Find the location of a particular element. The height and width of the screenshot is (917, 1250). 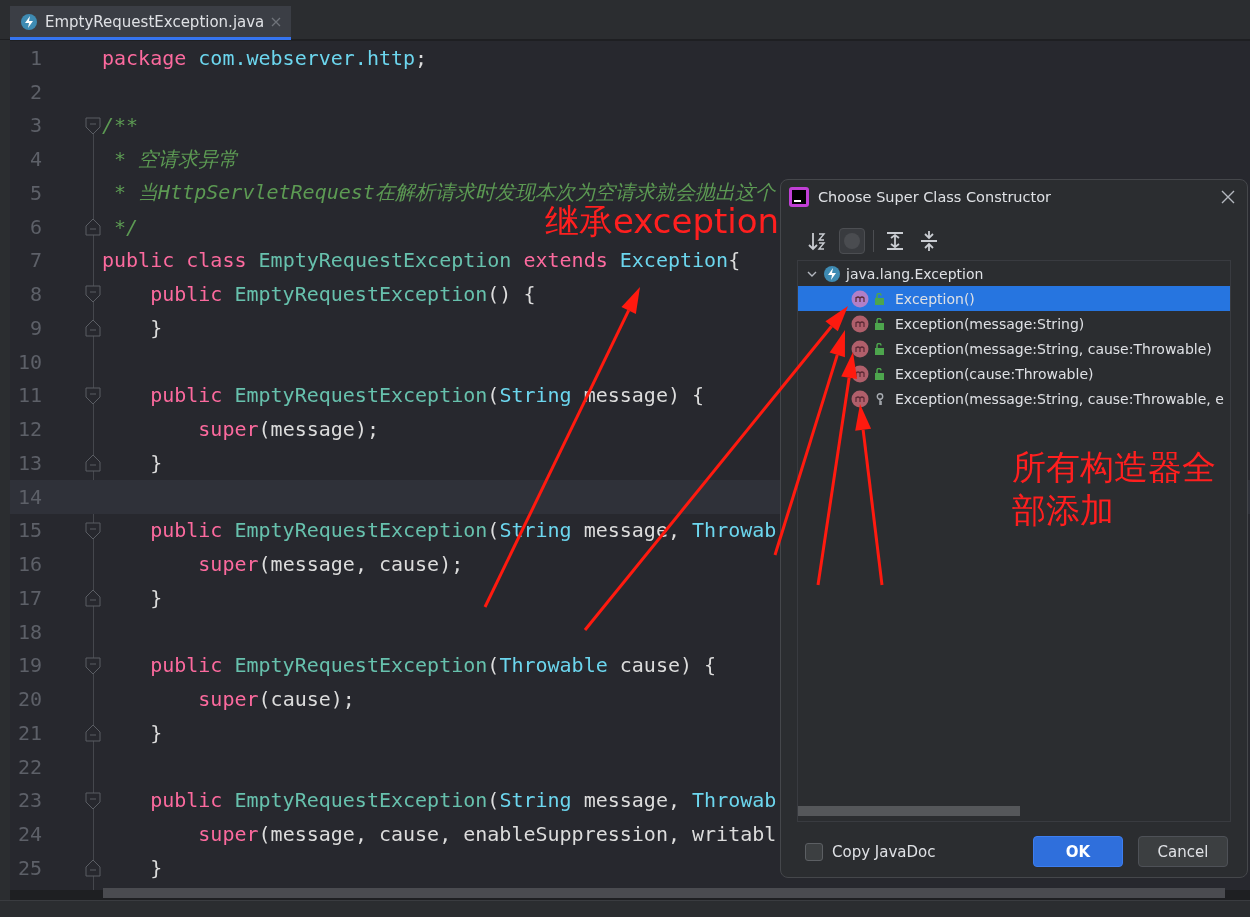

line-number: 23 is located at coordinates (29, 800).